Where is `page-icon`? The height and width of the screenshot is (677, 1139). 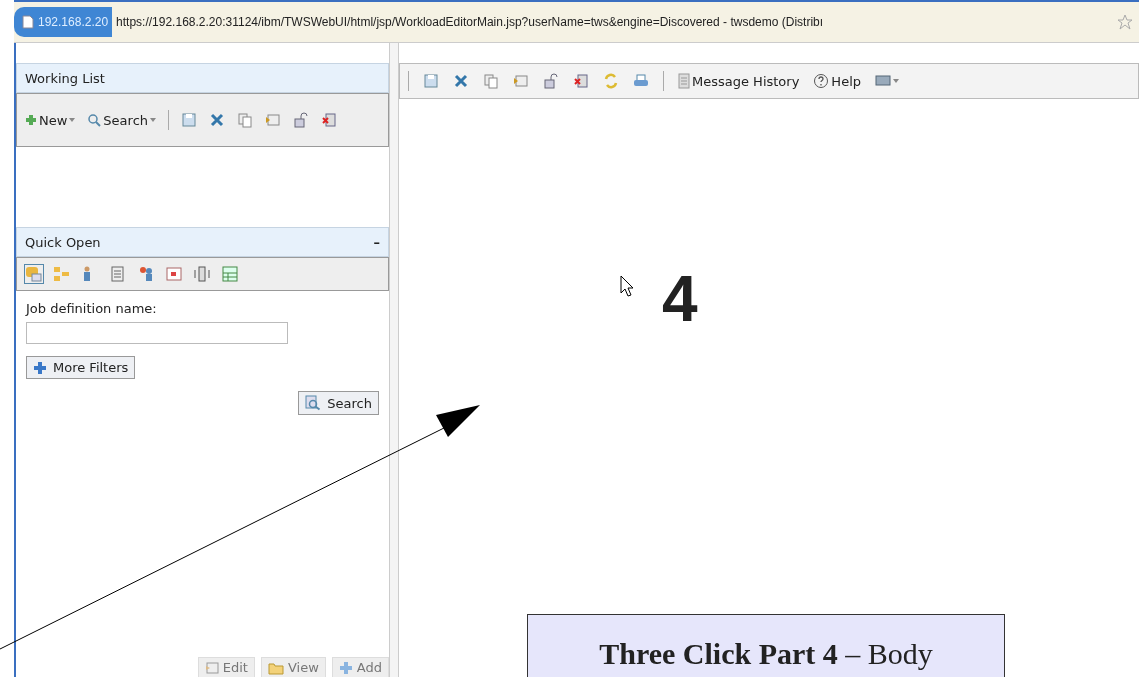
page-icon is located at coordinates (28, 22).